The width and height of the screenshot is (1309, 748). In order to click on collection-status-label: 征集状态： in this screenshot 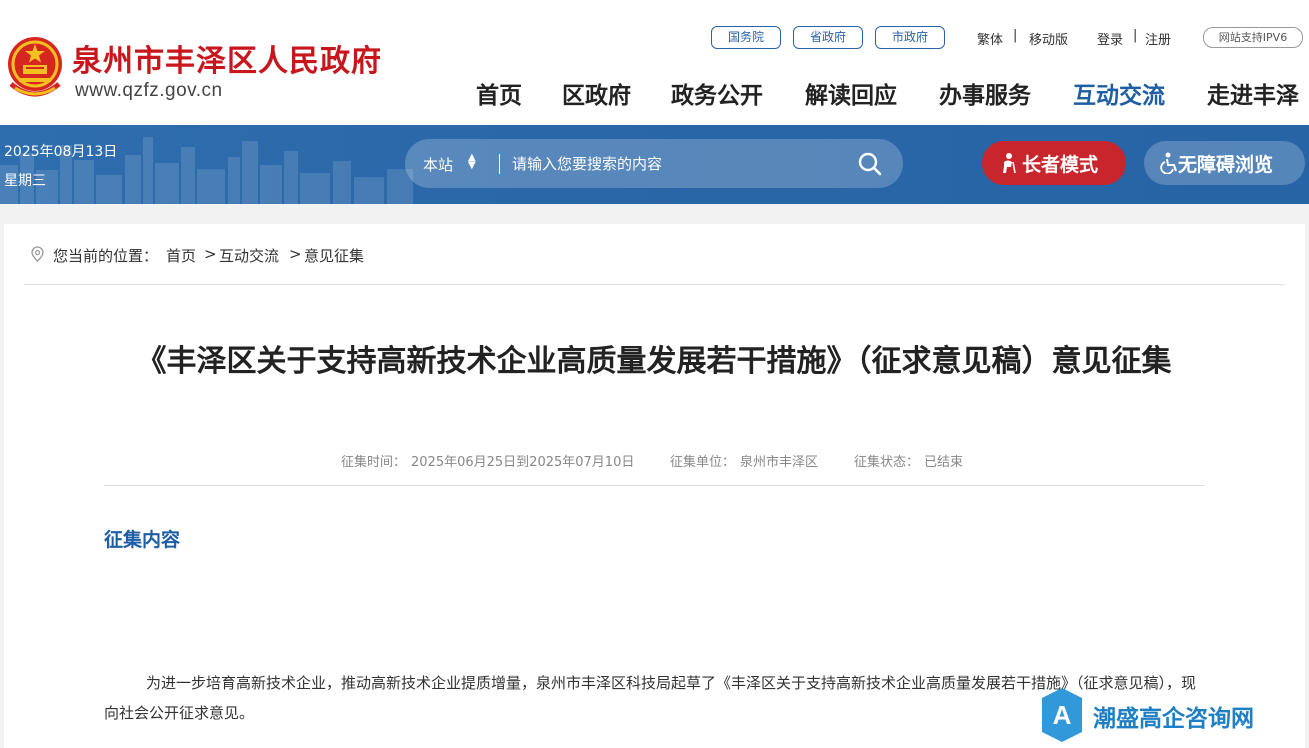, I will do `click(887, 462)`.